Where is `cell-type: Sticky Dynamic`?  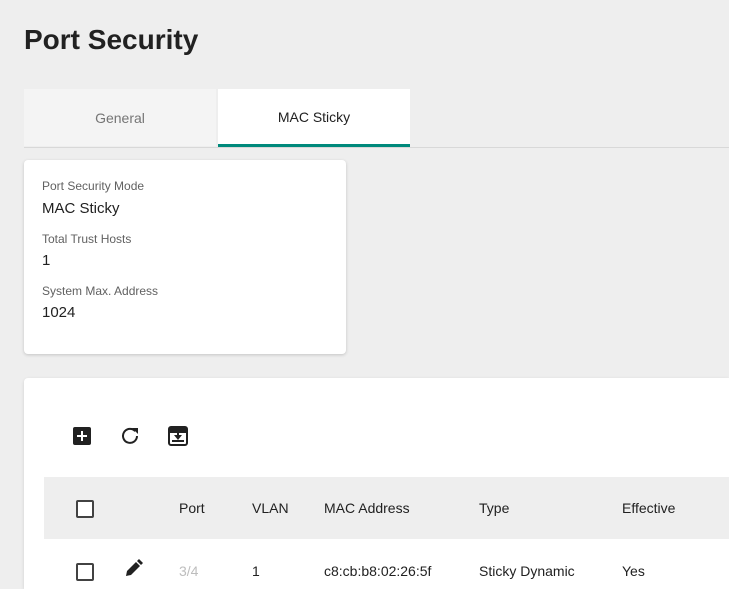 cell-type: Sticky Dynamic is located at coordinates (527, 571).